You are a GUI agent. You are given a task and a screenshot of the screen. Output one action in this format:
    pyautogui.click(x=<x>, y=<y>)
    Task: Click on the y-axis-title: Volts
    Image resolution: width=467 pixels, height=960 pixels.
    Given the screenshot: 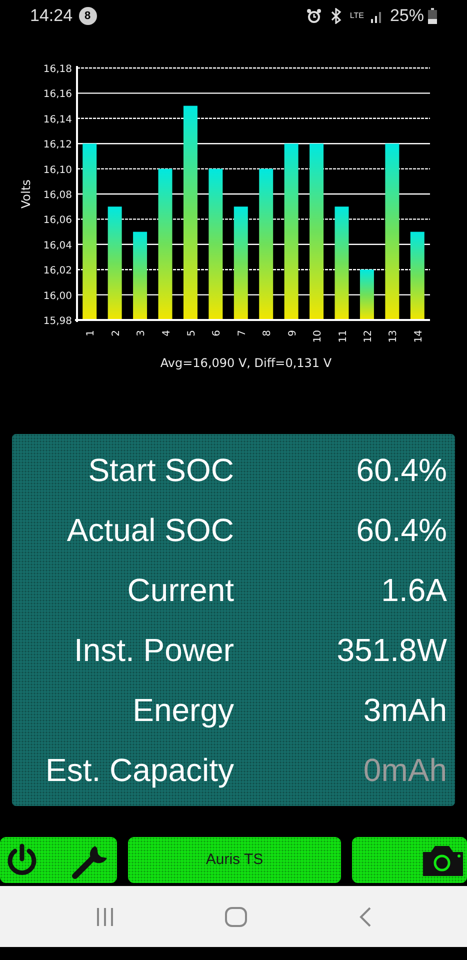 What is the action you would take?
    pyautogui.click(x=26, y=194)
    